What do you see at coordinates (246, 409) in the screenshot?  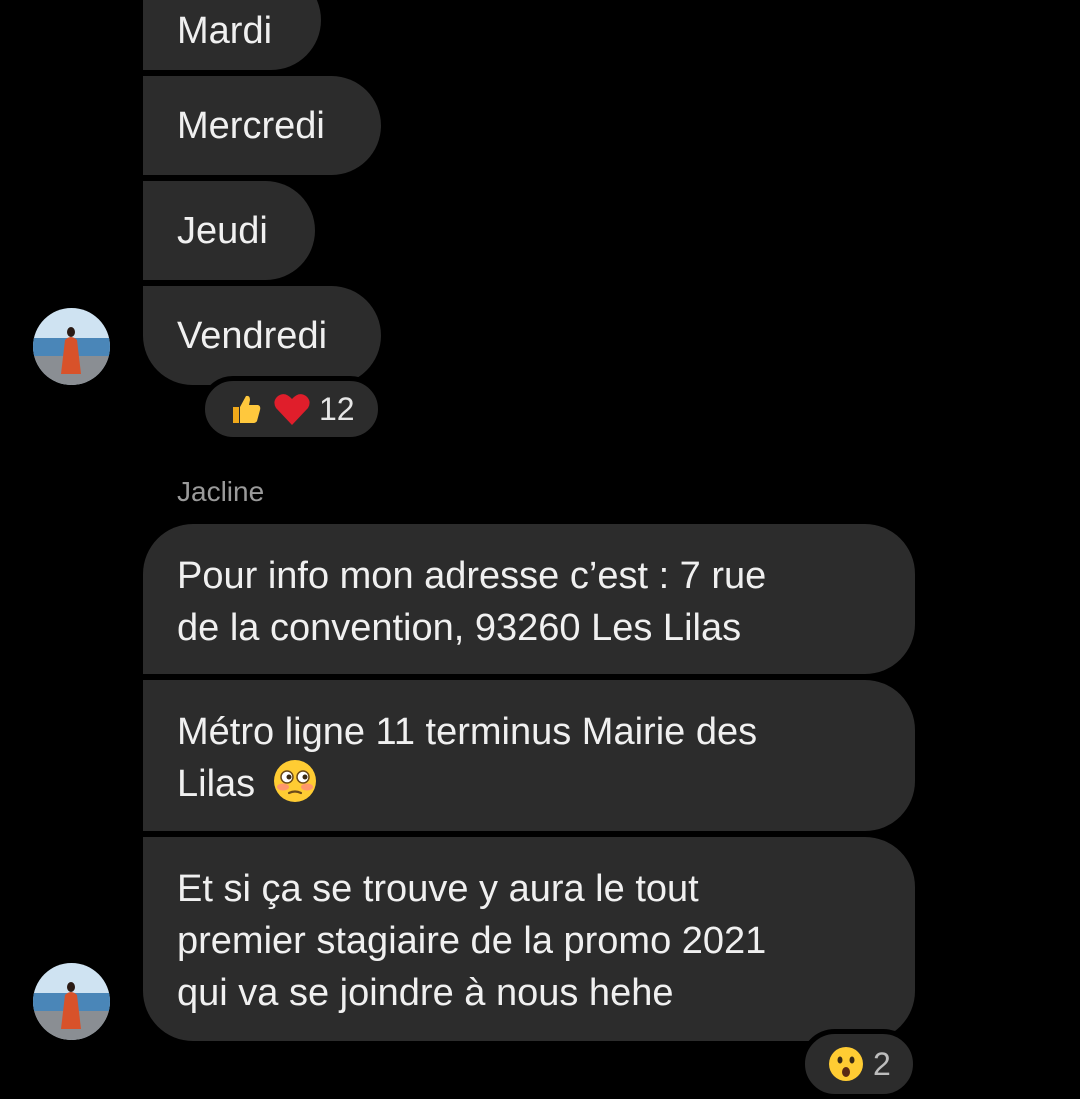 I see `thumbs-up-icon` at bounding box center [246, 409].